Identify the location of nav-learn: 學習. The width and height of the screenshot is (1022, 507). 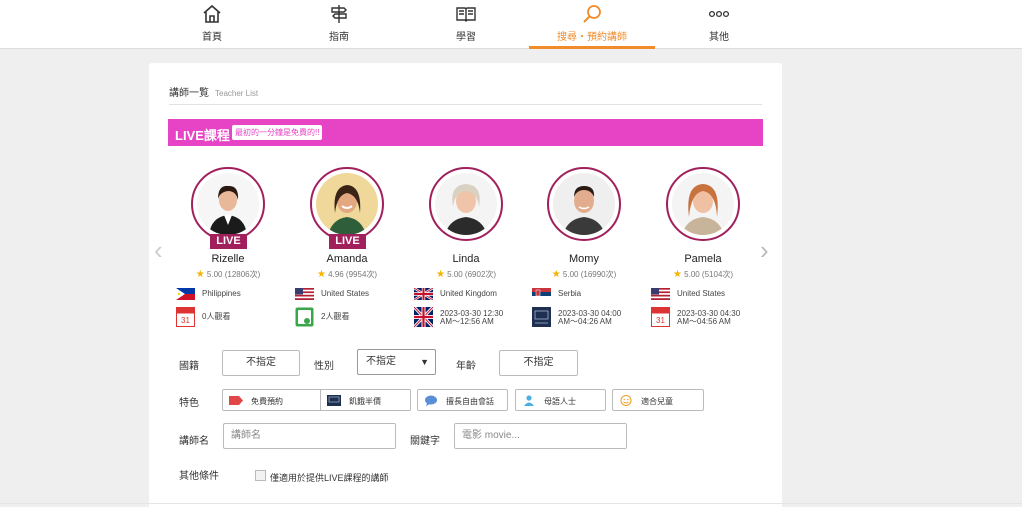
(466, 24).